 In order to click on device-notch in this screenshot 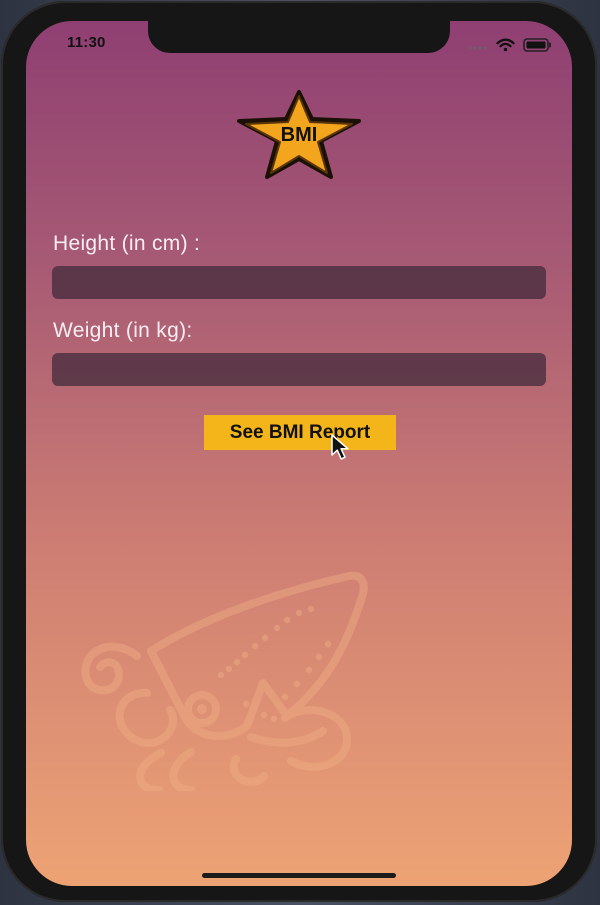, I will do `click(299, 37)`.